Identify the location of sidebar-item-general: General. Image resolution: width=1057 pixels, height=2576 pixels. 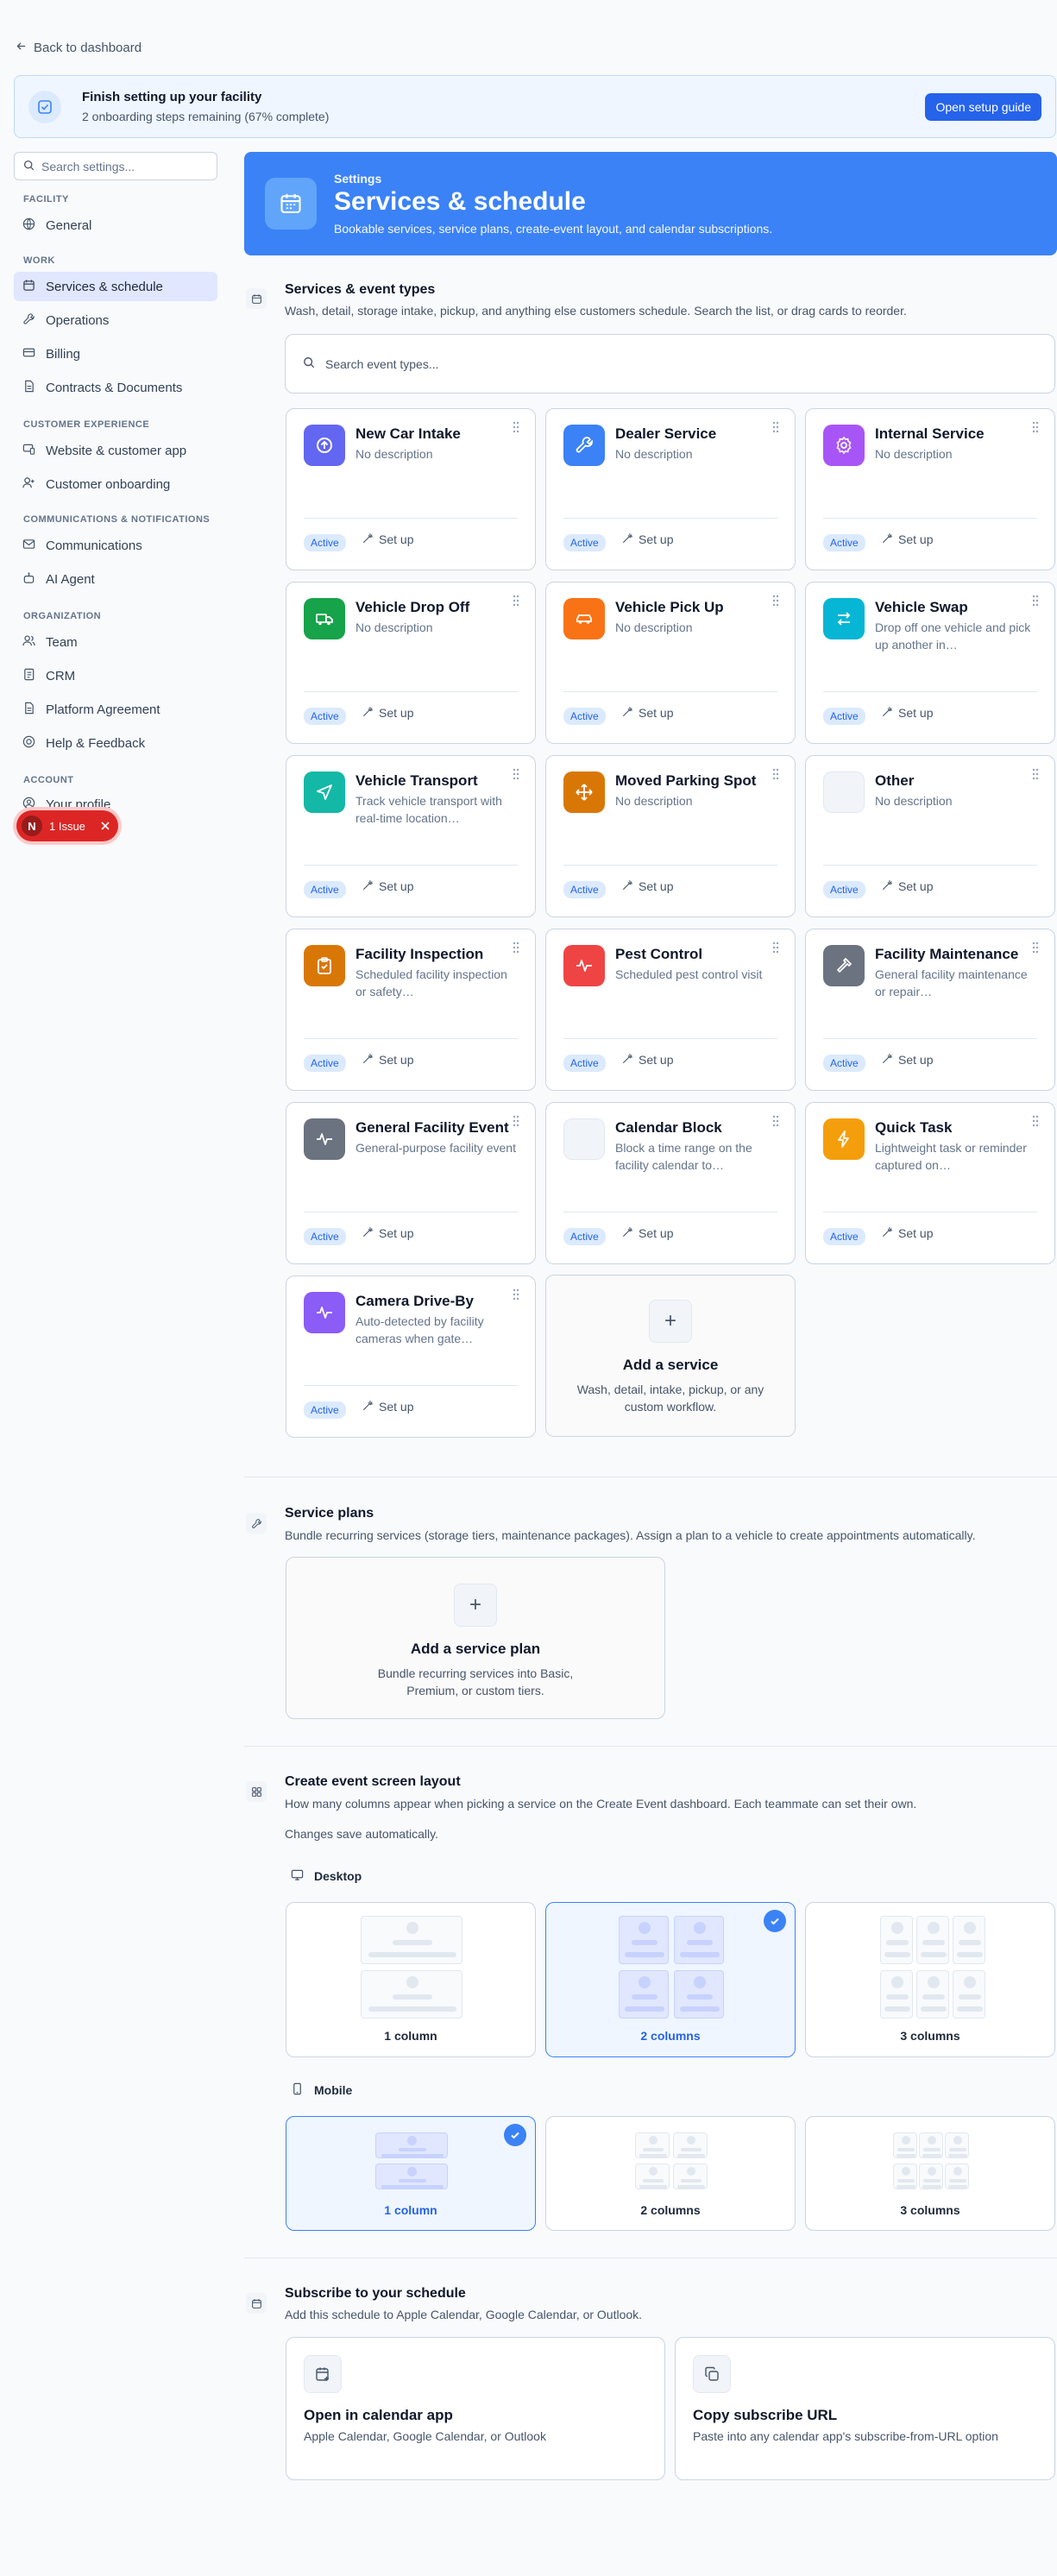
(115, 225).